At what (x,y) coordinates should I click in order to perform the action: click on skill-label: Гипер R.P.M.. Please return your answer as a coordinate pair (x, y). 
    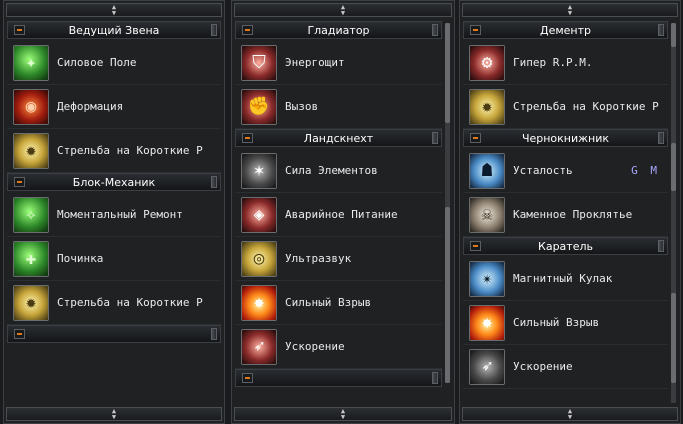
    Looking at the image, I should click on (553, 62).